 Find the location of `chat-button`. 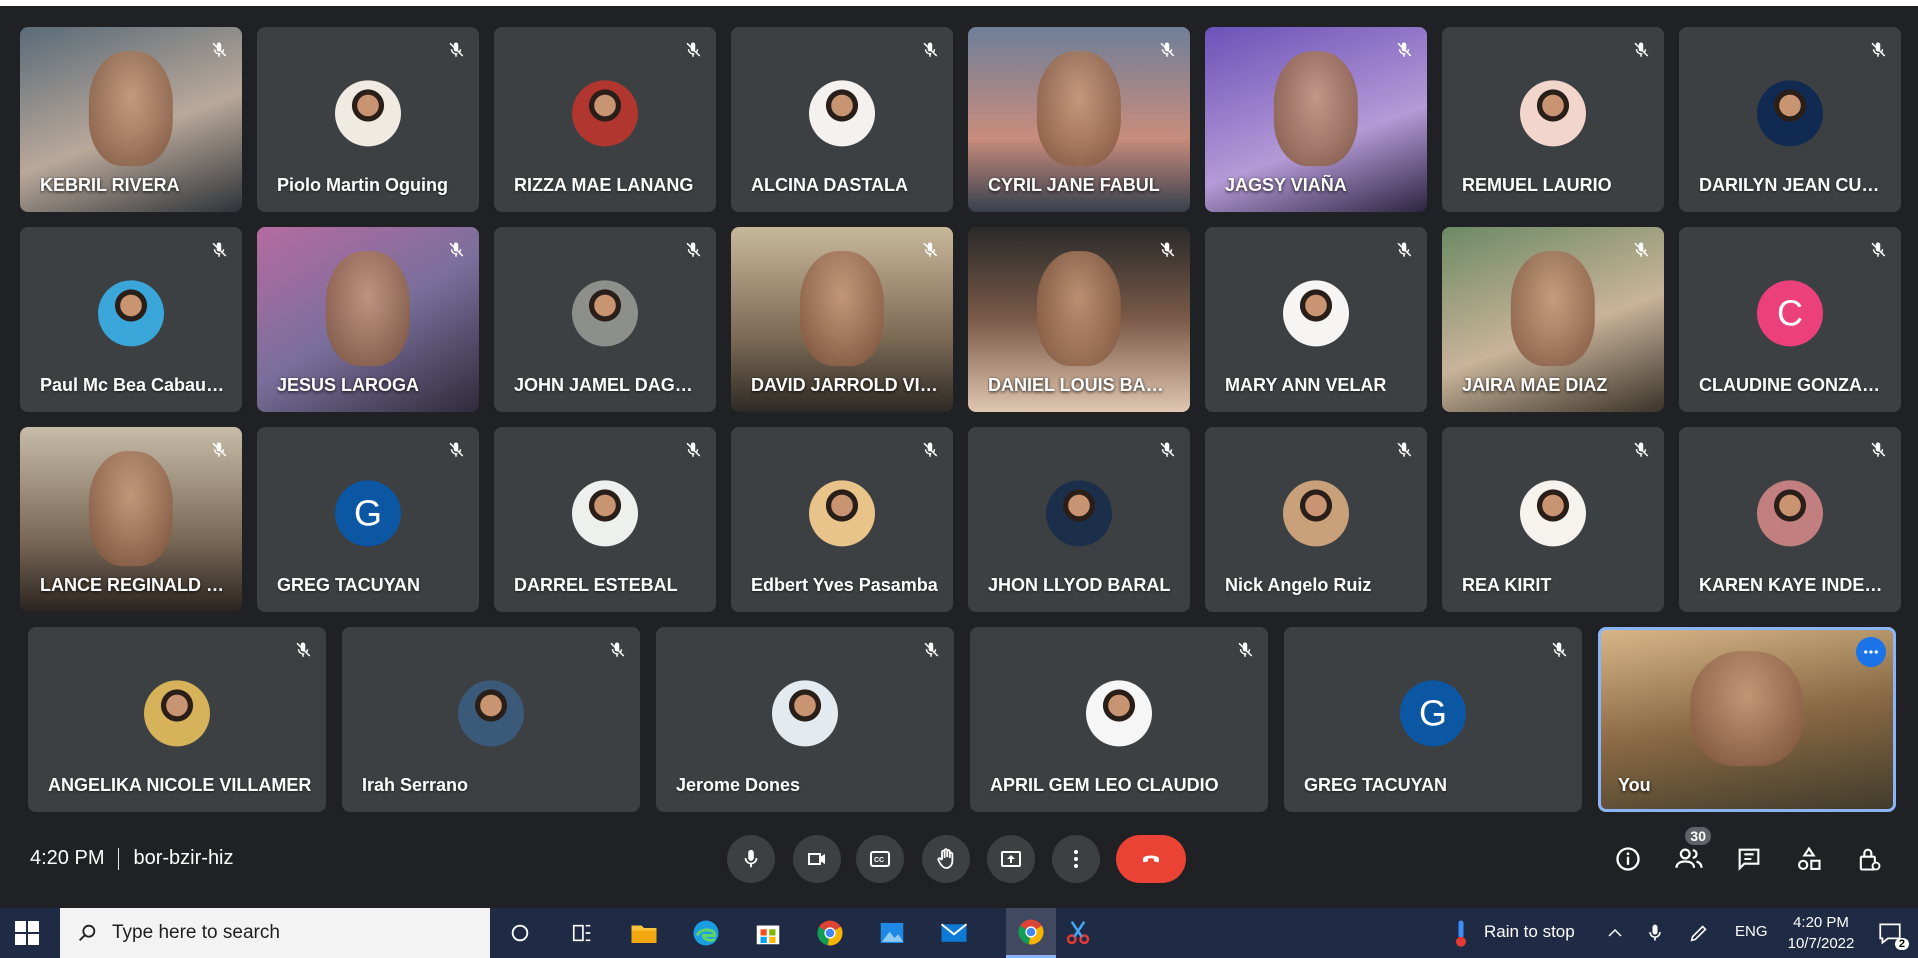

chat-button is located at coordinates (1749, 859).